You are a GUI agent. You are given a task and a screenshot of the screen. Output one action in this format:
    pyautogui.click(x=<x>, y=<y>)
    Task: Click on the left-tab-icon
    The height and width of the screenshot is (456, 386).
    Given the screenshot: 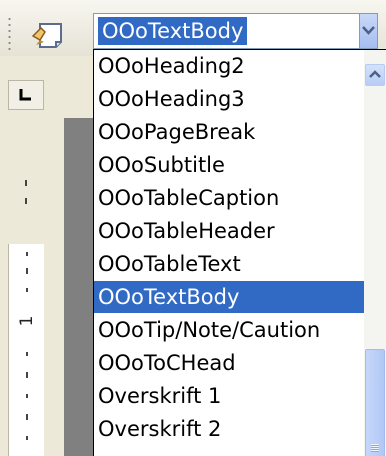 What is the action you would take?
    pyautogui.click(x=25, y=95)
    